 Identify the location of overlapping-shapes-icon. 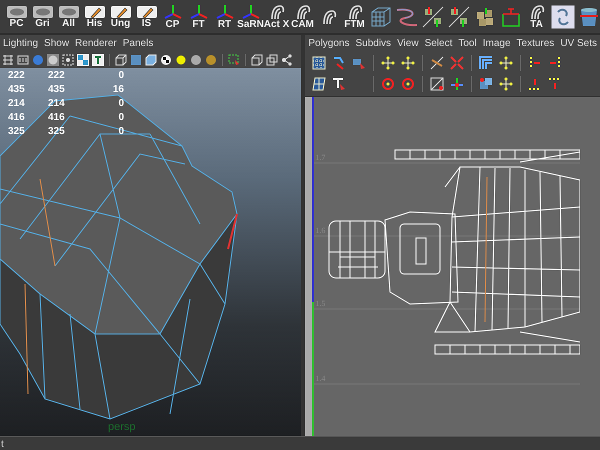
(486, 84).